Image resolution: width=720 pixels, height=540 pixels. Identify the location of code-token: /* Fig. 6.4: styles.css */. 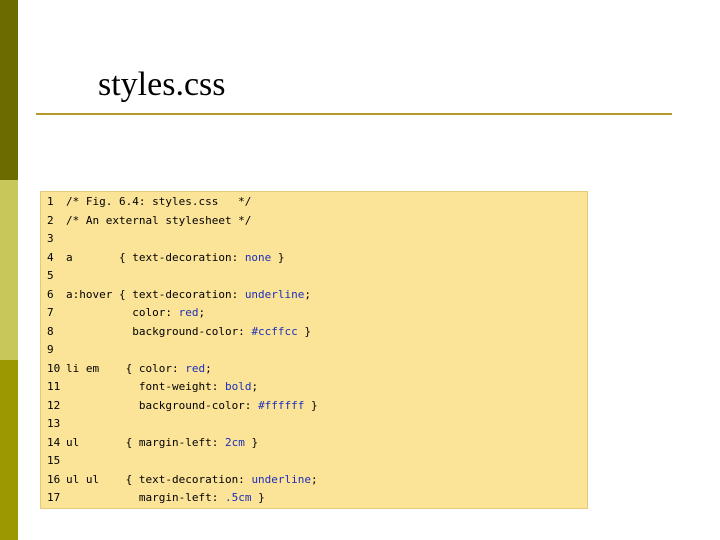
(159, 201).